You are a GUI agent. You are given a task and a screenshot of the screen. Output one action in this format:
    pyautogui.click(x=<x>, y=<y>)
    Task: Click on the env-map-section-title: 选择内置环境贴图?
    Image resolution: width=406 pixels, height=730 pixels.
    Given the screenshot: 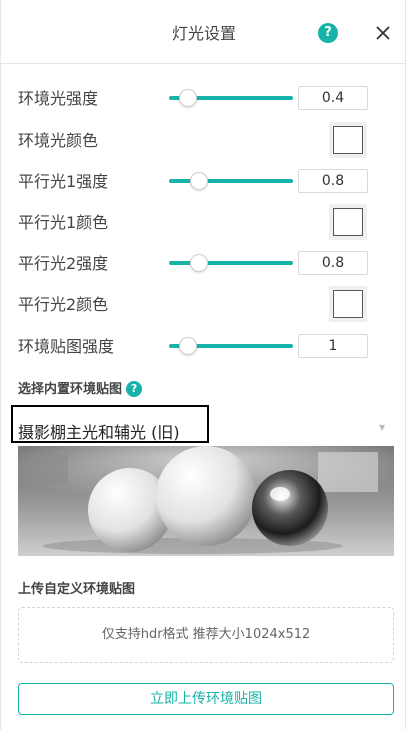 What is the action you would take?
    pyautogui.click(x=80, y=387)
    